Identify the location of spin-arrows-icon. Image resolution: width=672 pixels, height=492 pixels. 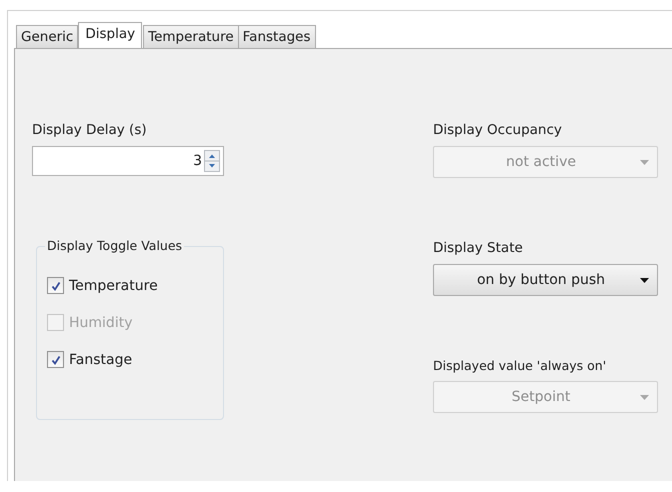
(212, 161).